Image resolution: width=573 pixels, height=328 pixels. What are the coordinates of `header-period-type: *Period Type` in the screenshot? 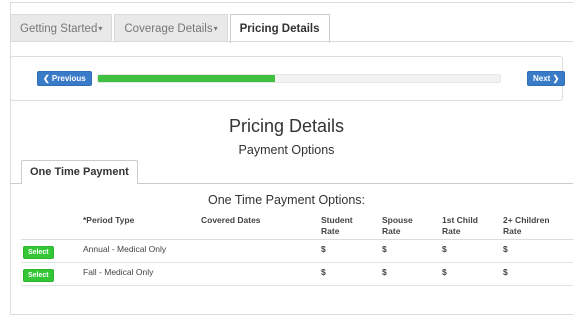 It's located at (109, 220).